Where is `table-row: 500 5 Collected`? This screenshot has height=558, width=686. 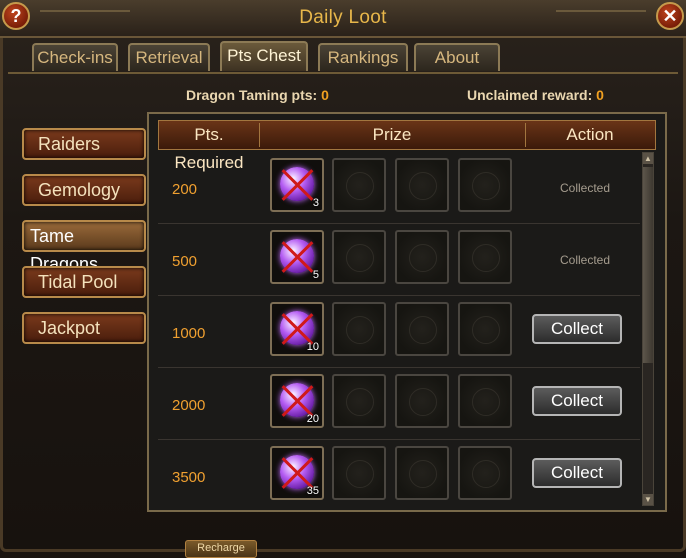
table-row: 500 5 Collected is located at coordinates (399, 259).